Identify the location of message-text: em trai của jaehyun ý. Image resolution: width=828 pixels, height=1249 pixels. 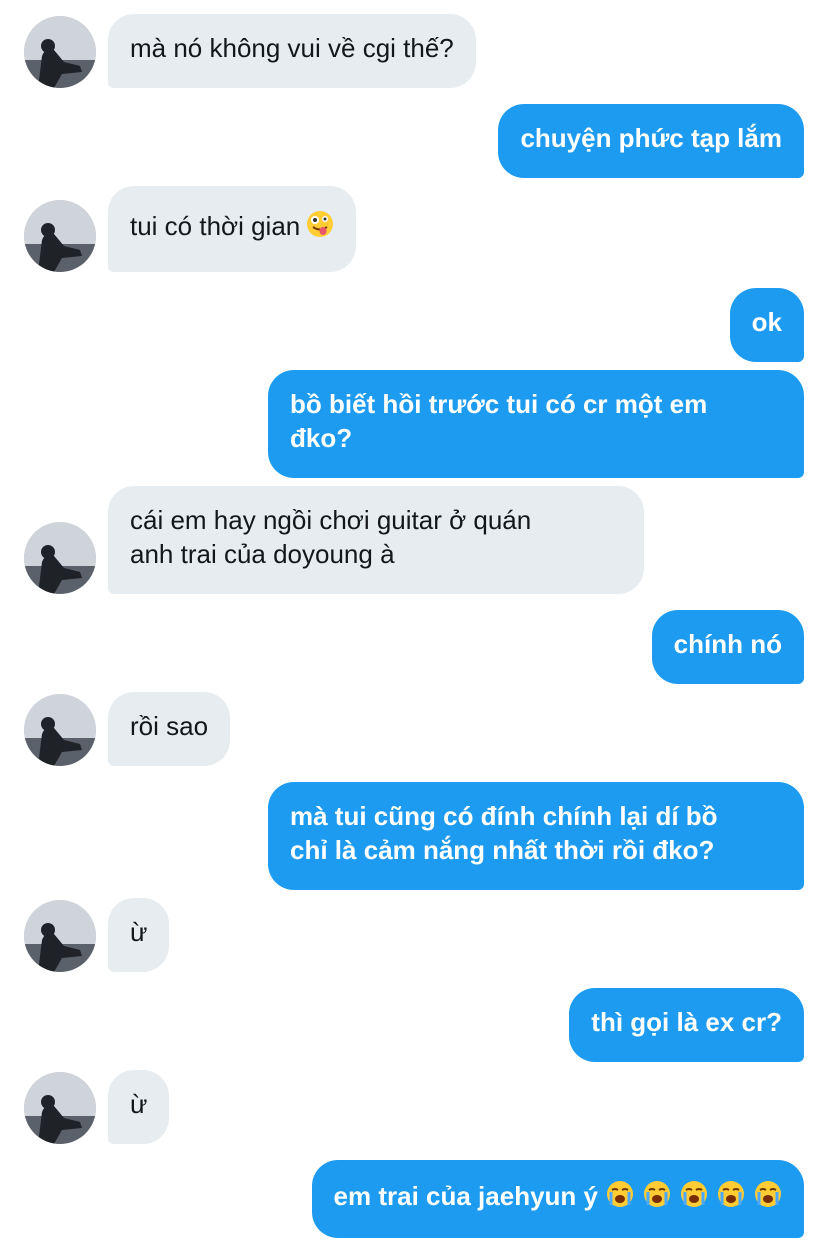
(465, 1196).